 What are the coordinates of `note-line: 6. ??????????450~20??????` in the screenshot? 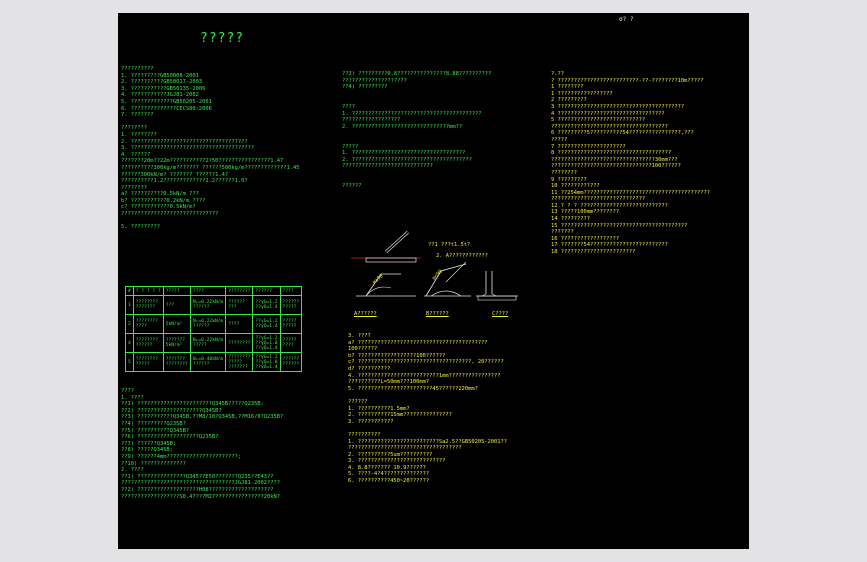 It's located at (389, 481).